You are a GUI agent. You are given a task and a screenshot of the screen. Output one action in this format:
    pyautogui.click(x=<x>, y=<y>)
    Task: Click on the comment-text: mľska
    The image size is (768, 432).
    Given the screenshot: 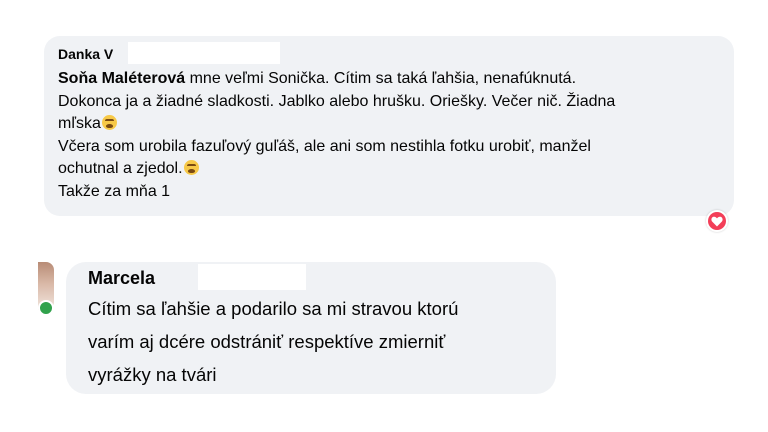 What is the action you would take?
    pyautogui.click(x=79, y=123)
    